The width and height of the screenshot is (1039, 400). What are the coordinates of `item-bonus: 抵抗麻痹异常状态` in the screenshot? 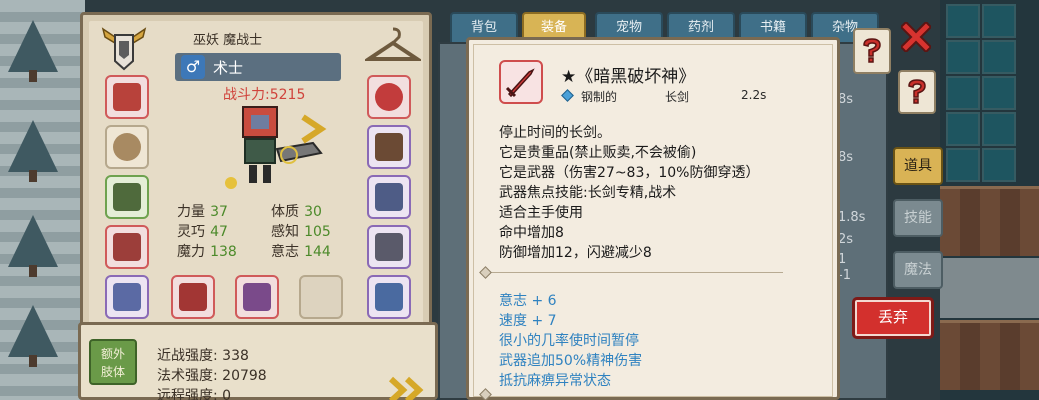 It's located at (555, 381).